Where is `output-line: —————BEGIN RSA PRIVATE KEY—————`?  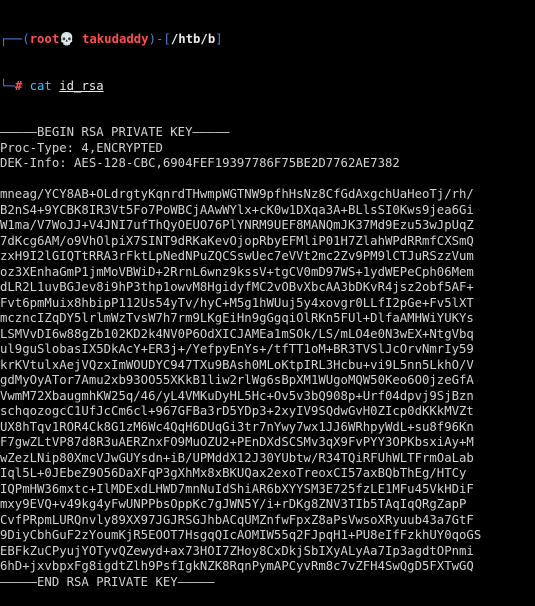
output-line: —————BEGIN RSA PRIVATE KEY————— is located at coordinates (115, 132).